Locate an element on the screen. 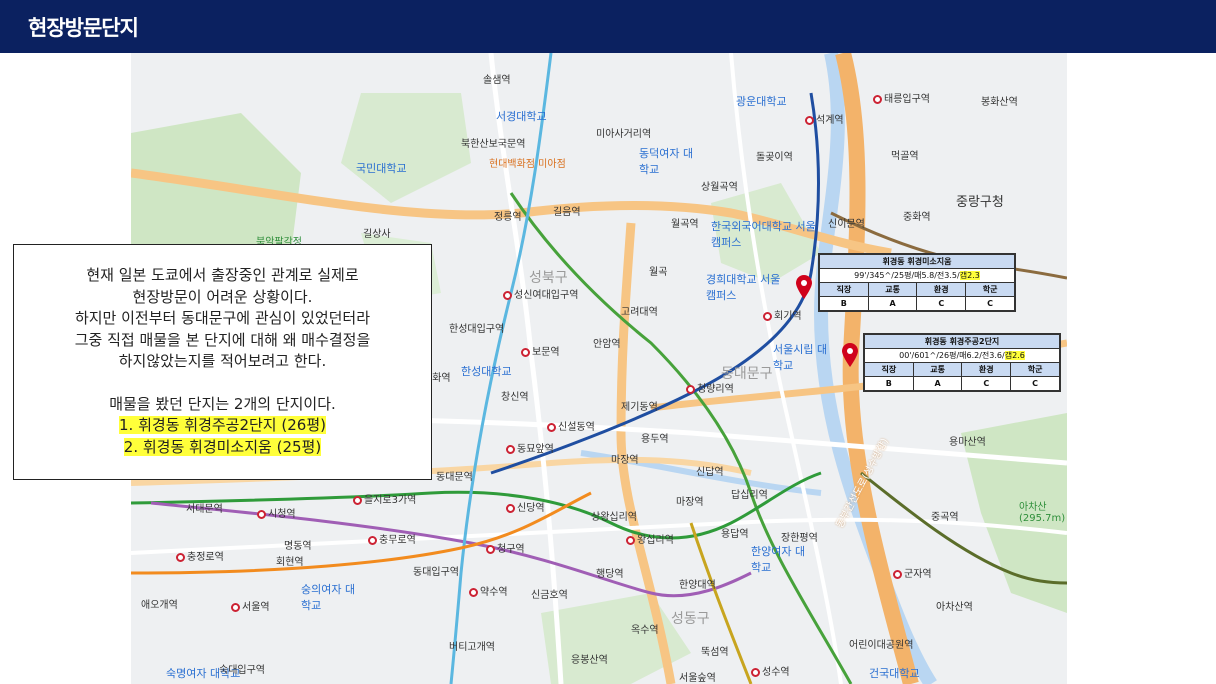 Image resolution: width=1216 pixels, height=684 pixels. card-info: 00'/601^/26평/매6.2/전3.6/갭2.6 is located at coordinates (962, 355).